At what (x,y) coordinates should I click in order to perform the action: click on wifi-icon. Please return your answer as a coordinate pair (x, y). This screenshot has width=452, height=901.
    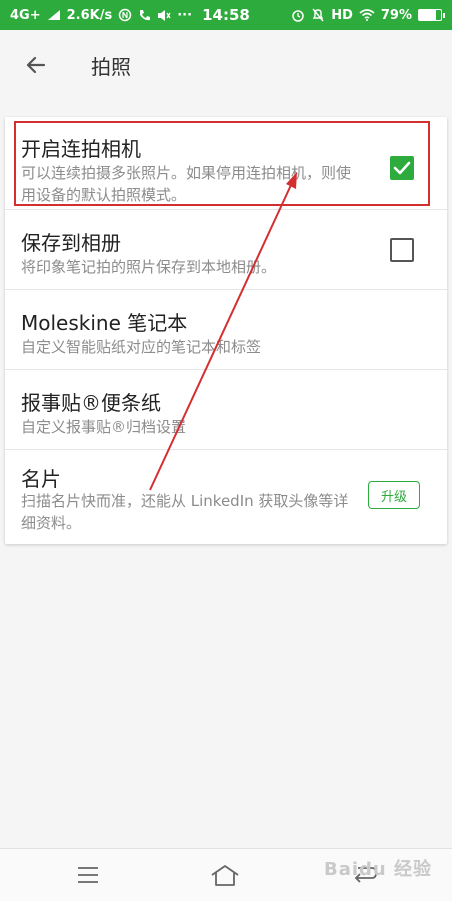
    Looking at the image, I should click on (367, 15).